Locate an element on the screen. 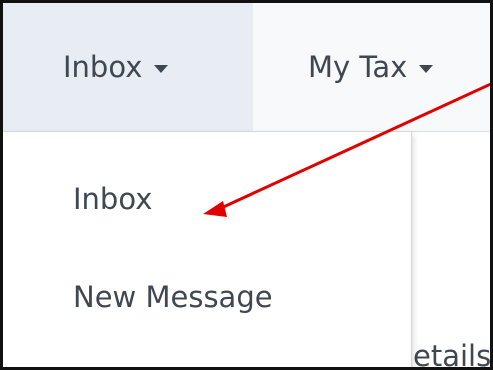 The image size is (493, 370). dropdown-item-new-message: New Message is located at coordinates (173, 297).